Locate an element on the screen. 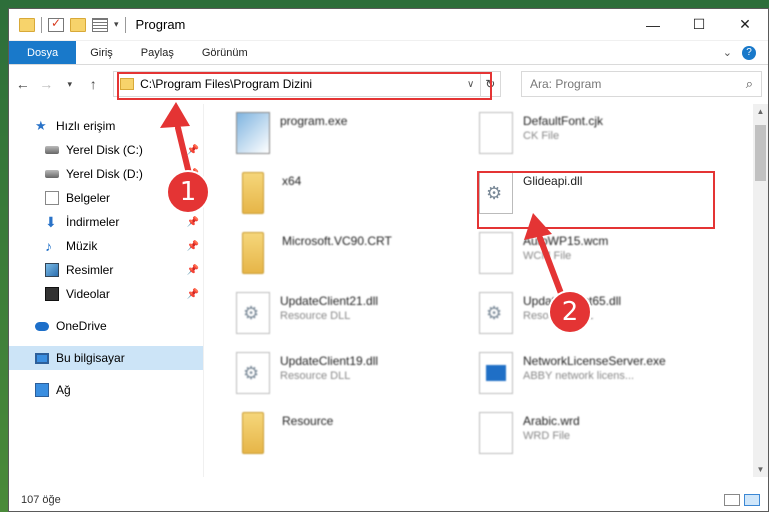  file-name: UpdateClient19.dll is located at coordinates (329, 361).